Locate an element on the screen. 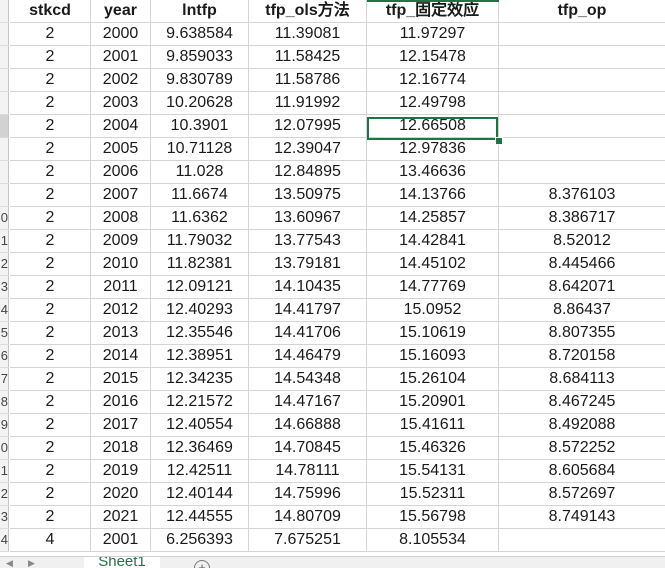  table-cell: 12.40144 is located at coordinates (200, 494).